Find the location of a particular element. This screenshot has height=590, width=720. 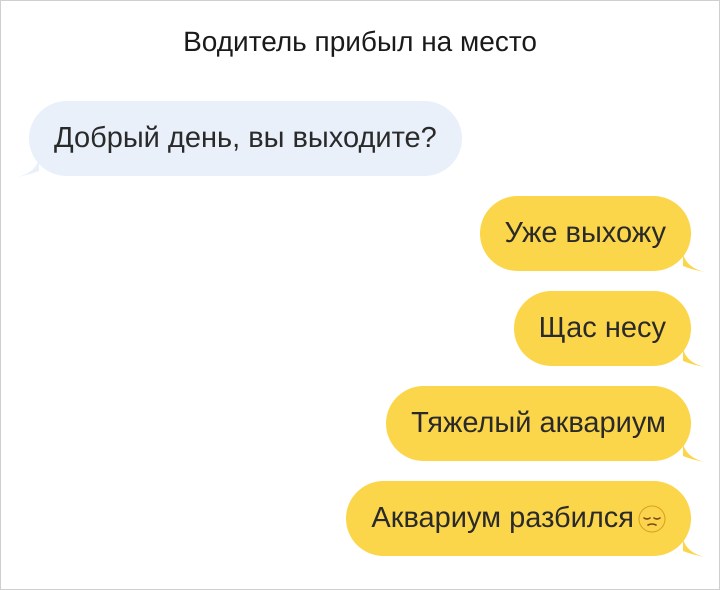

message-bubble: Аквариум разбился is located at coordinates (518, 518).